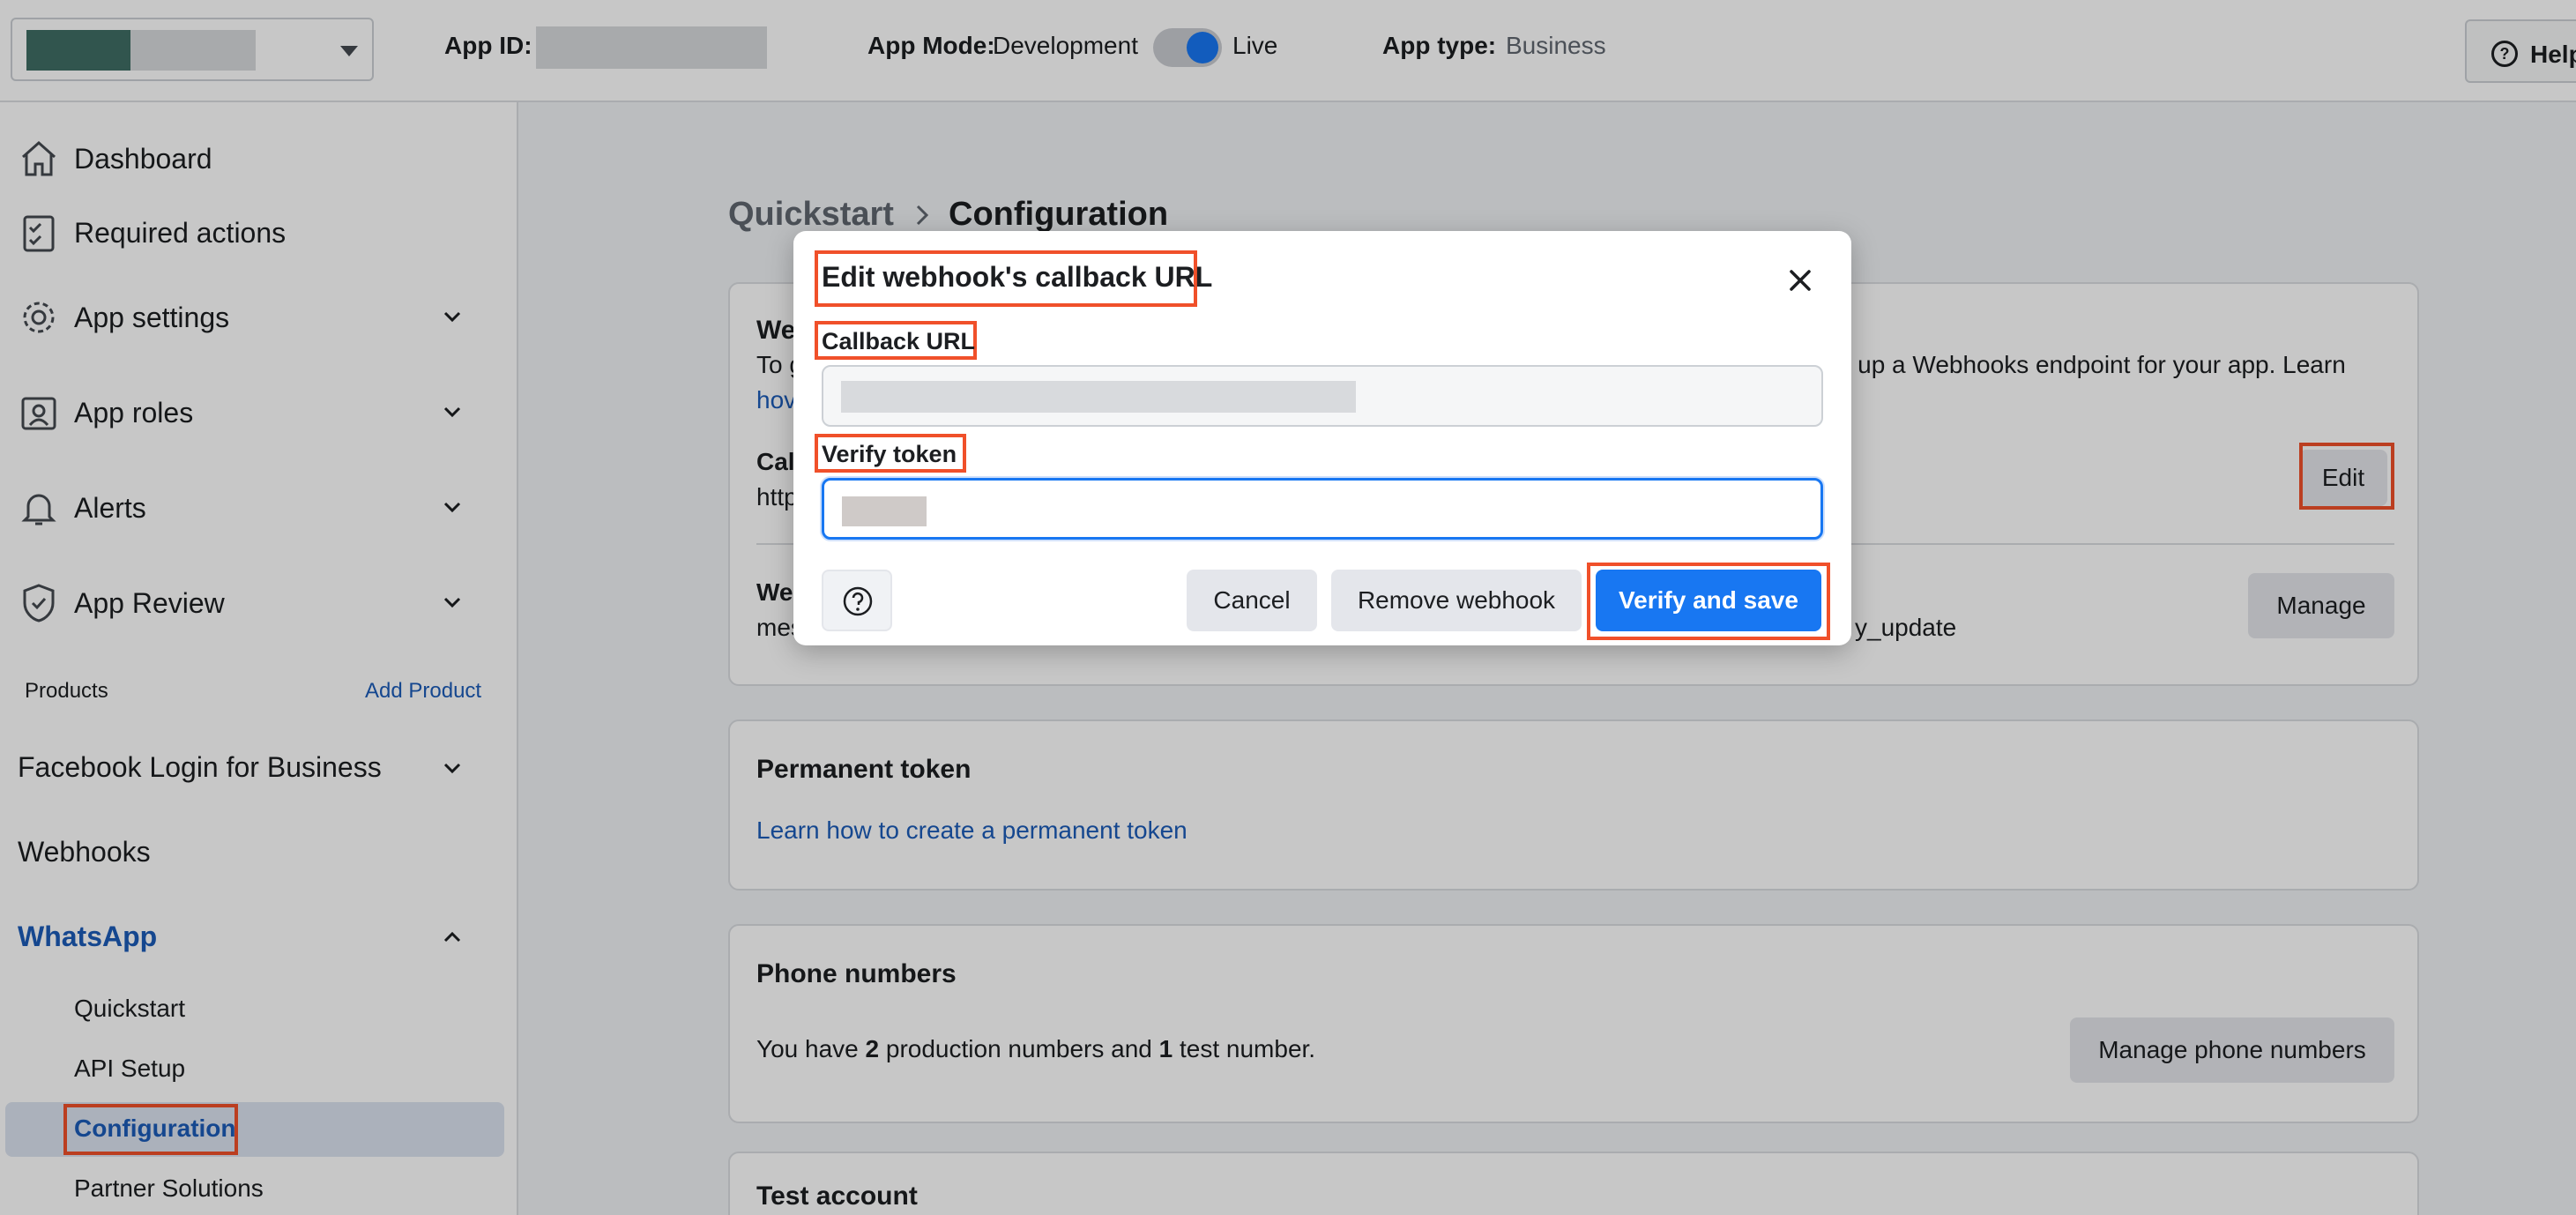  I want to click on verify-and-save-button: Verify and save, so click(1708, 600).